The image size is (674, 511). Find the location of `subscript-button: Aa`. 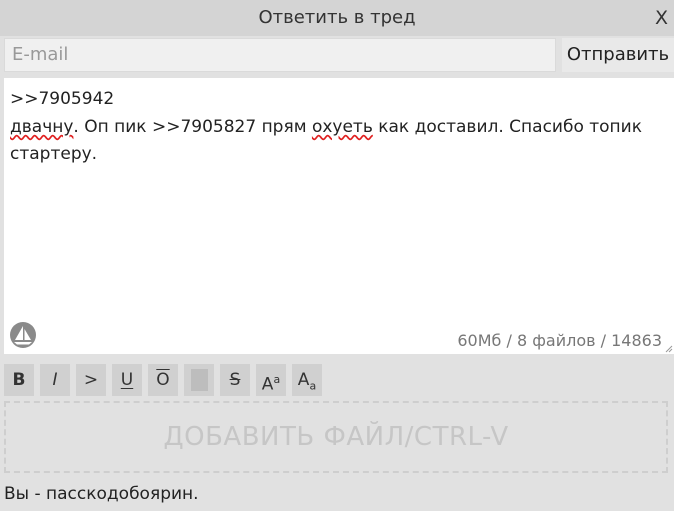

subscript-button: Aa is located at coordinates (307, 380).